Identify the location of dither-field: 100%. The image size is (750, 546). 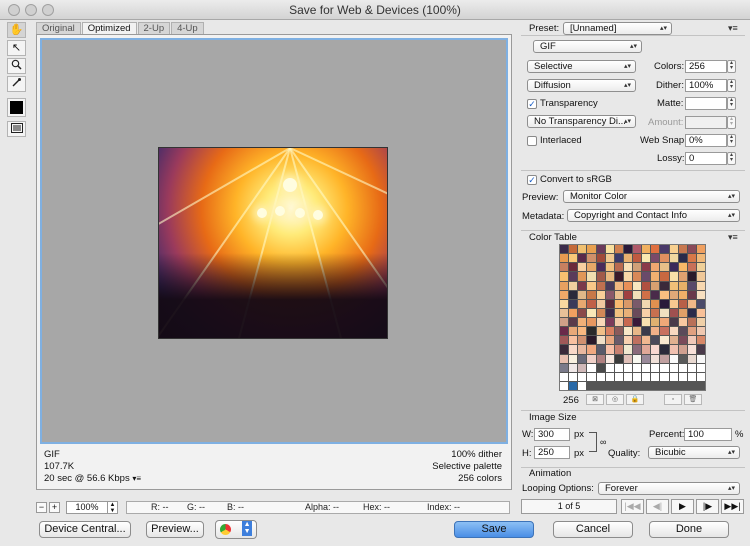
(706, 85).